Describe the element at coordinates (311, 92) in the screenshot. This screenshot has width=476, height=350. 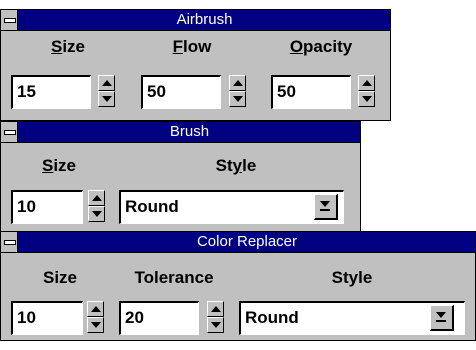
I see `opacity-field: 50` at that location.